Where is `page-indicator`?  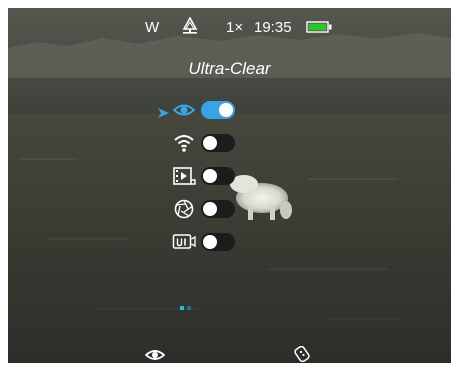 page-indicator is located at coordinates (187, 309).